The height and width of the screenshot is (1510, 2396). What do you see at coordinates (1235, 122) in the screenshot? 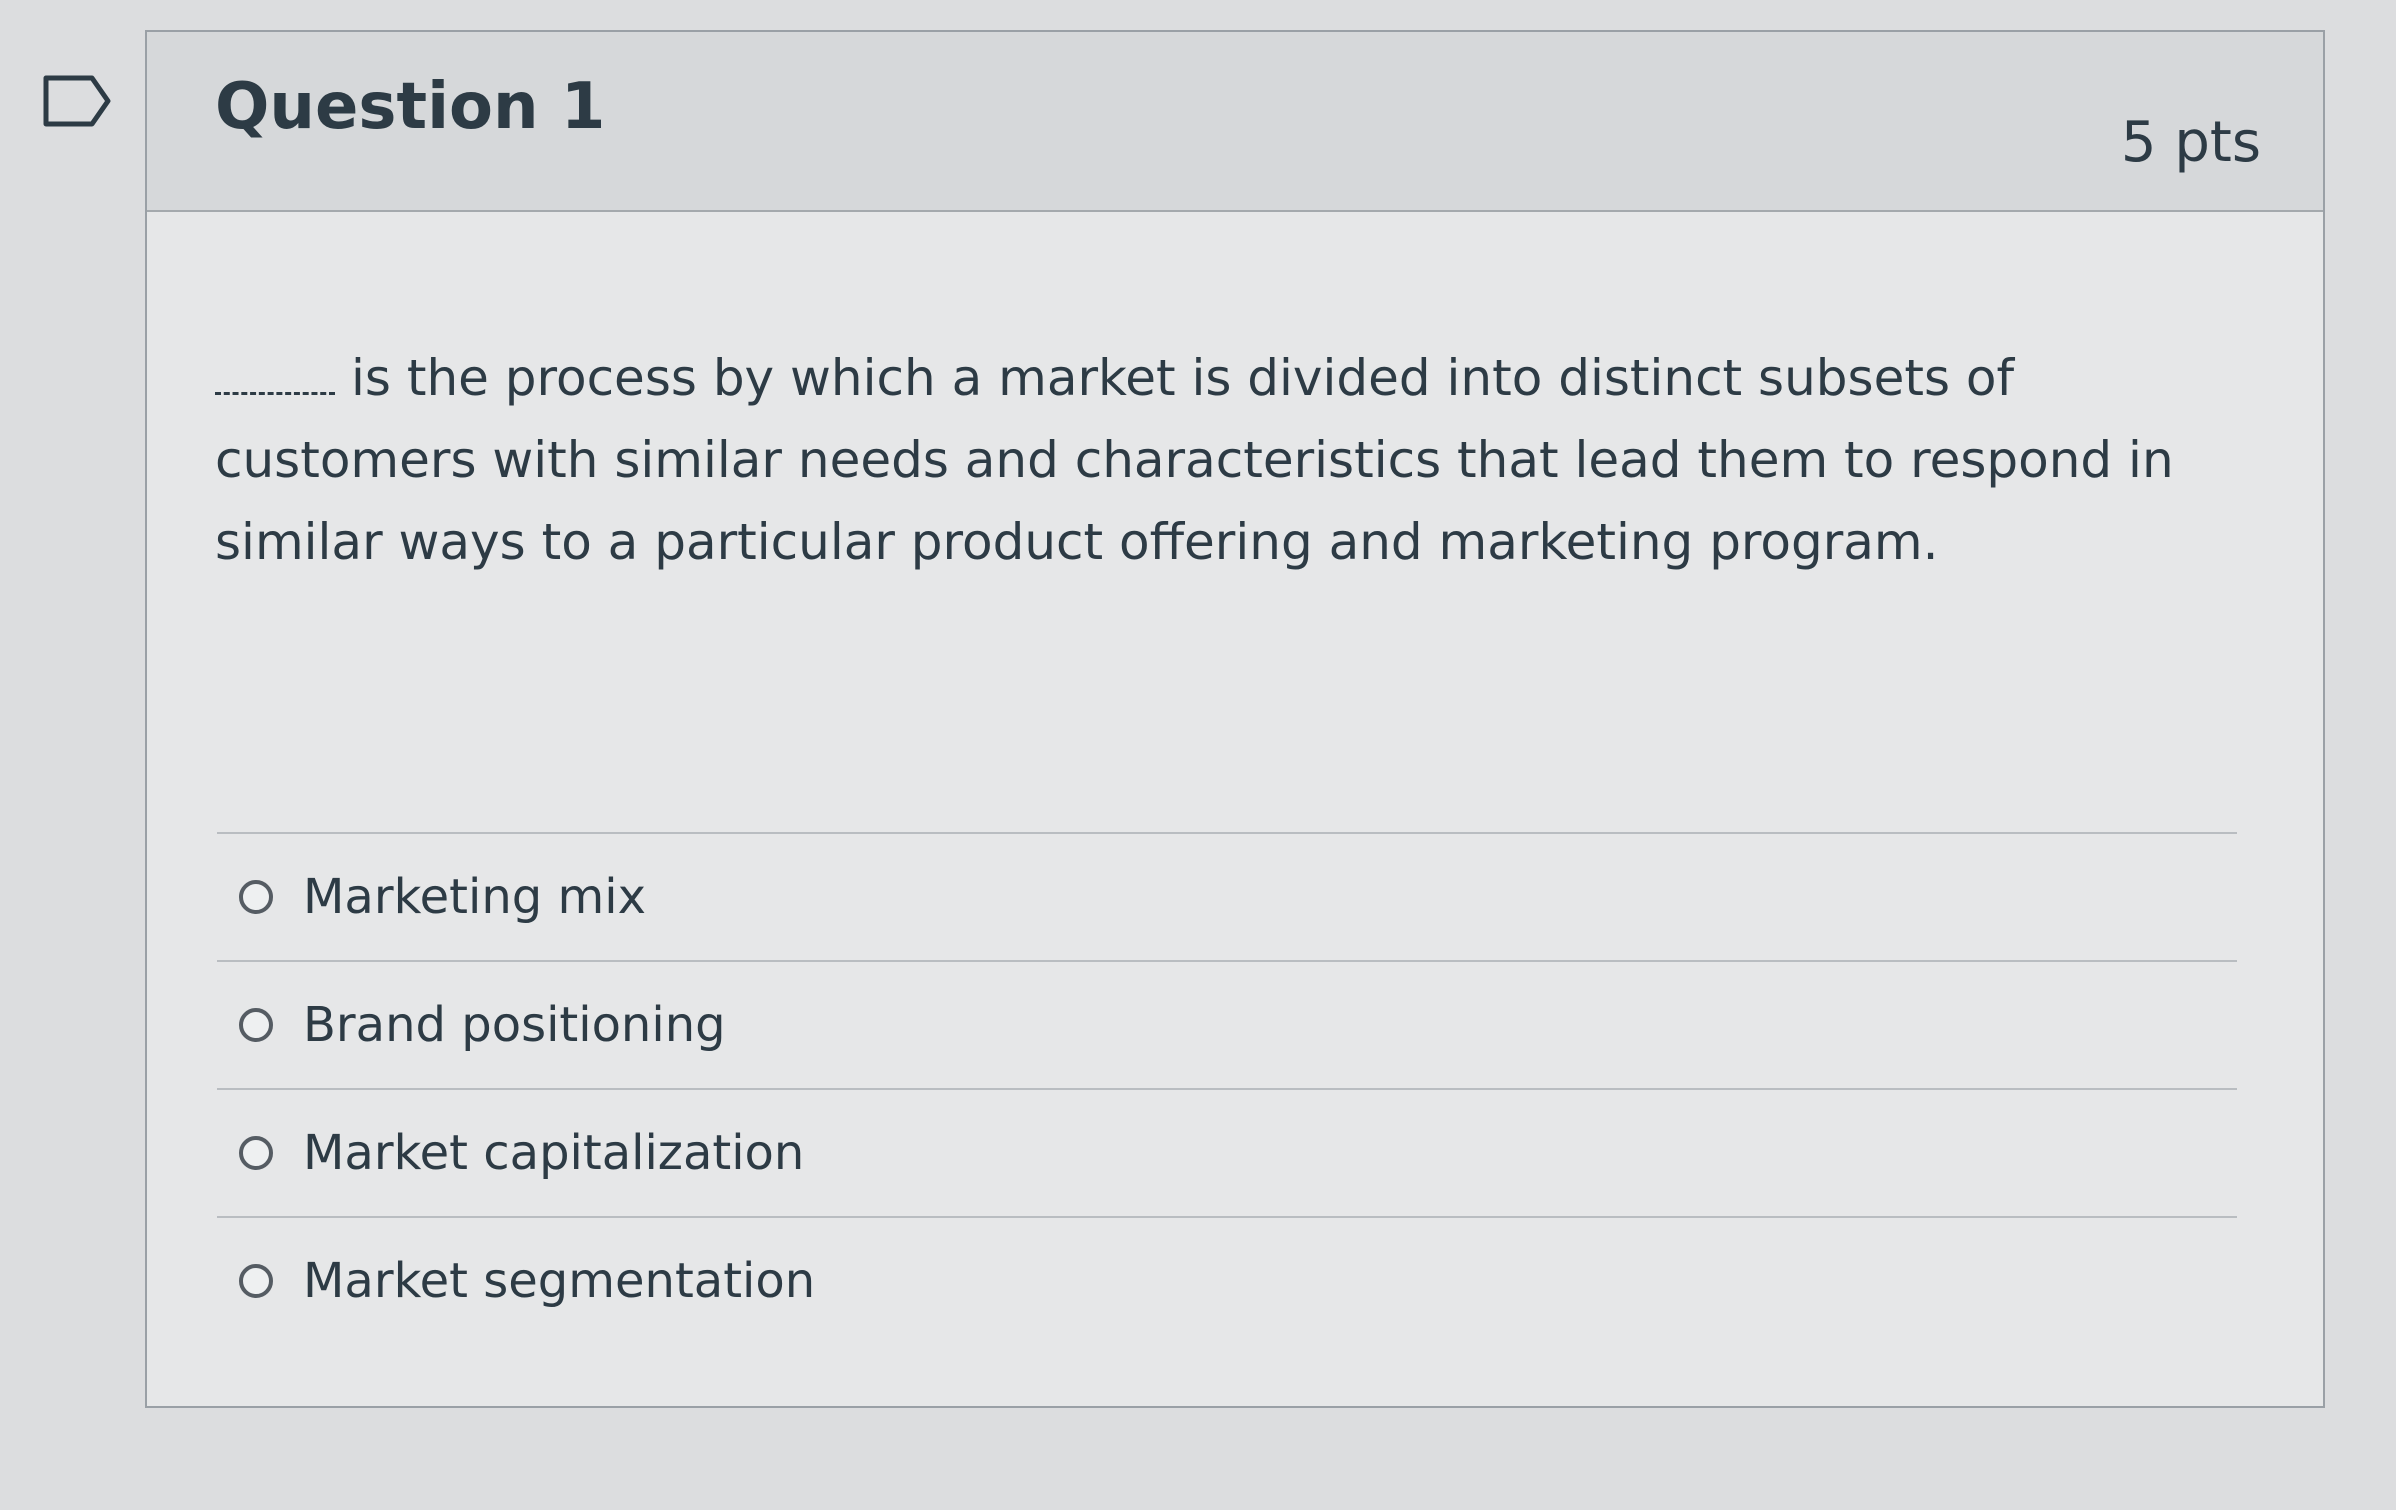
I see `question-header: Question 1 5 pts` at bounding box center [1235, 122].